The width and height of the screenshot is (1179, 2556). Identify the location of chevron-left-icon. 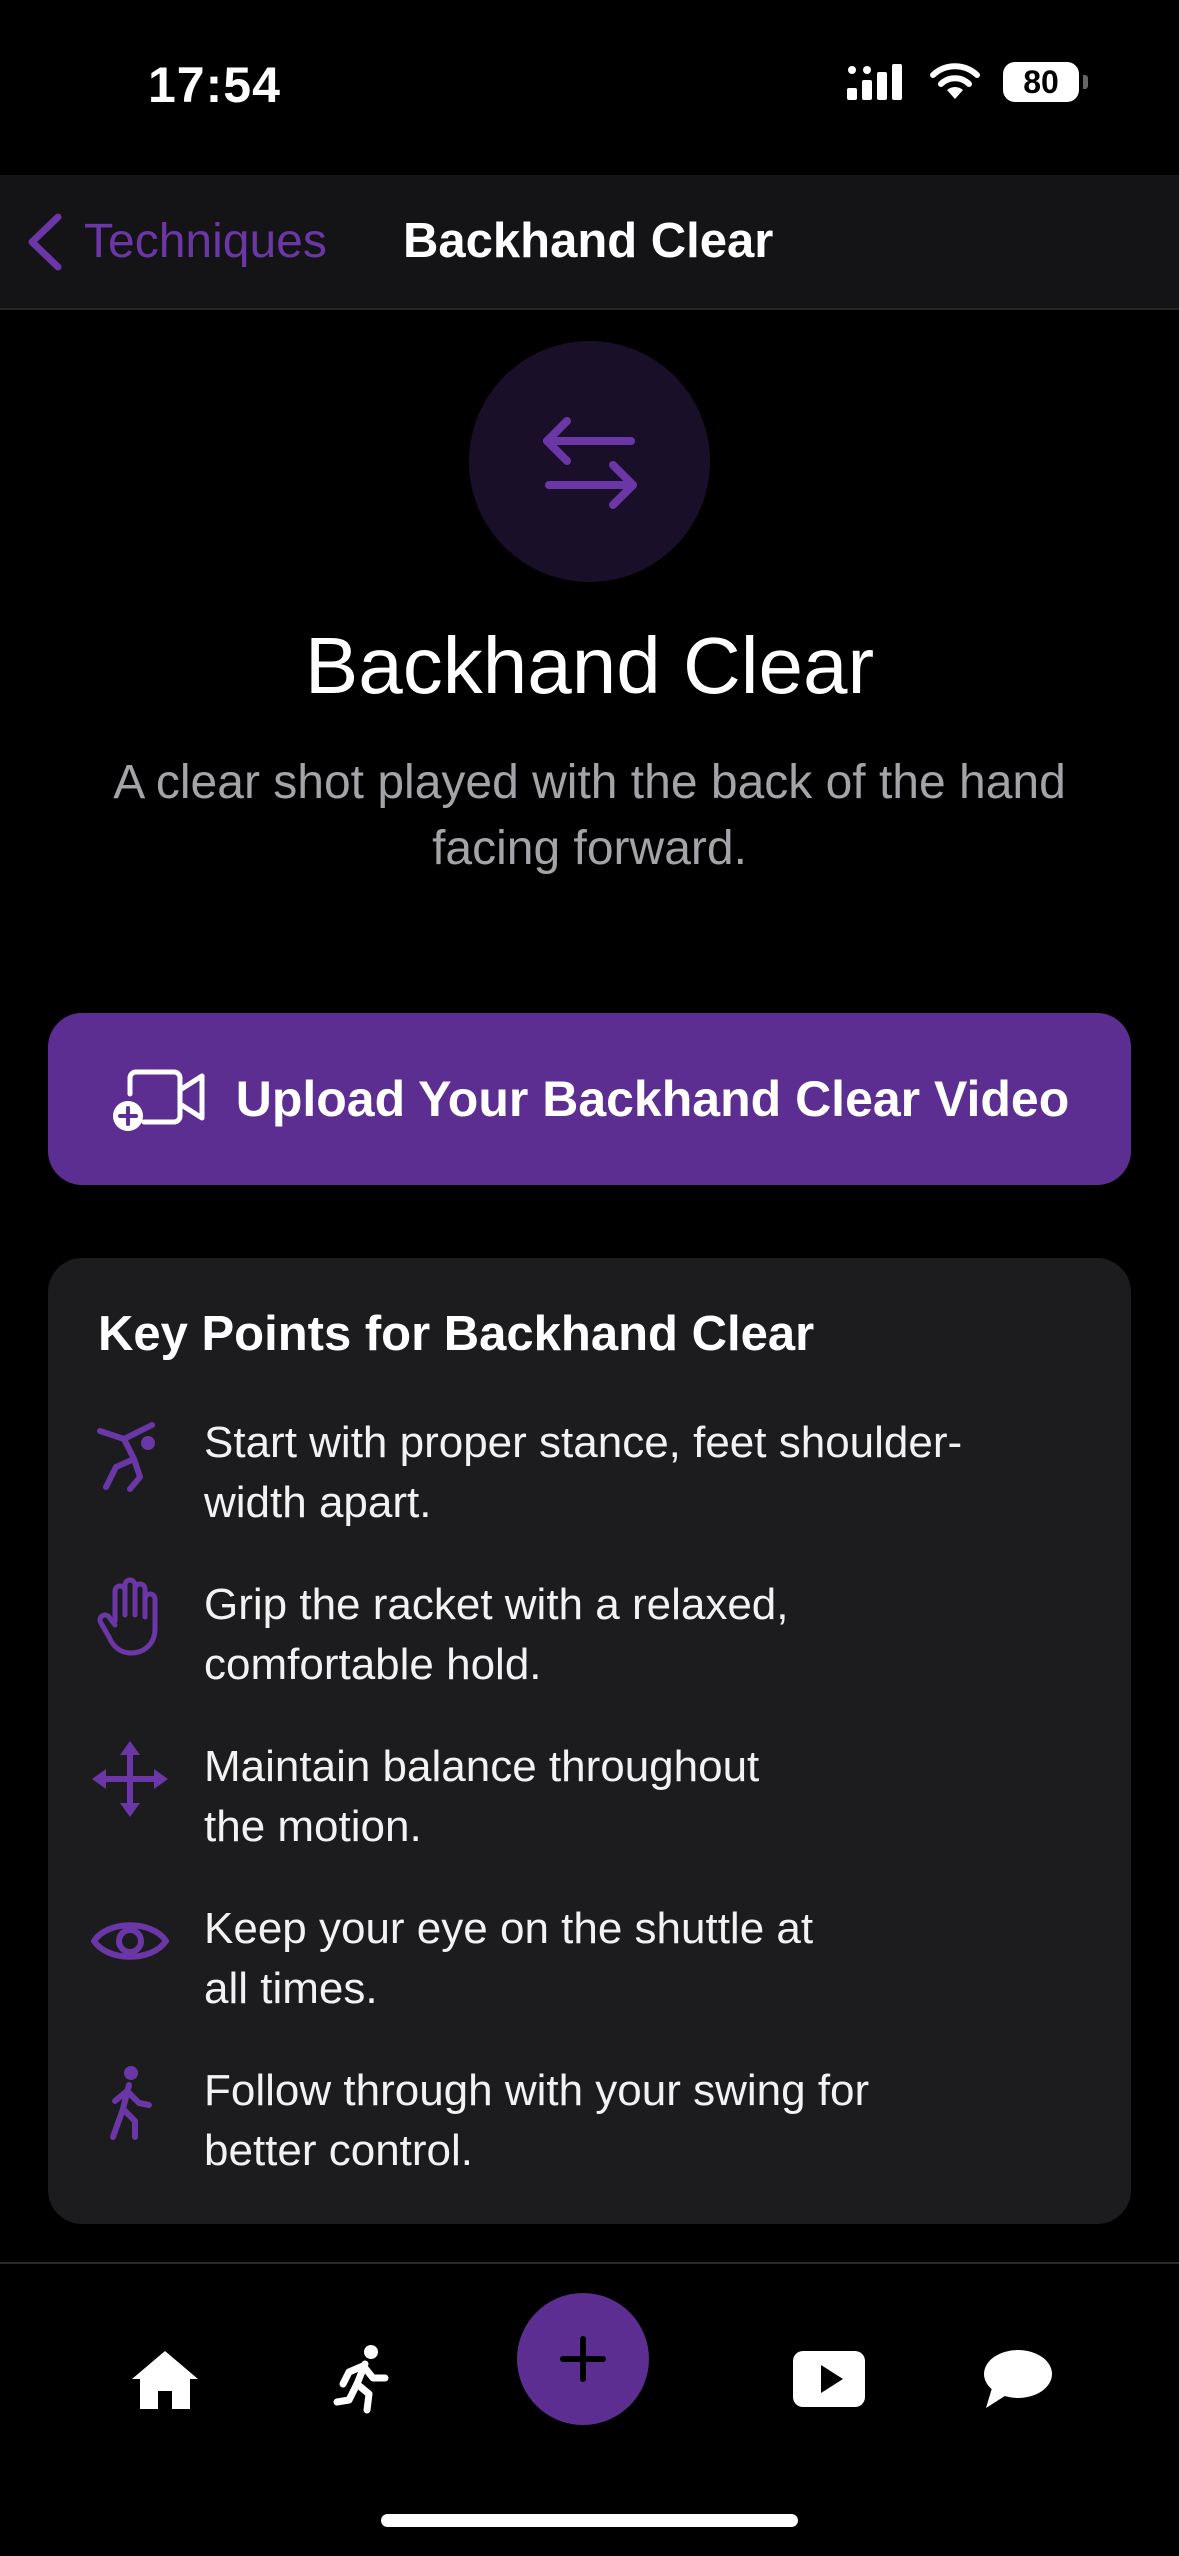
(45, 241).